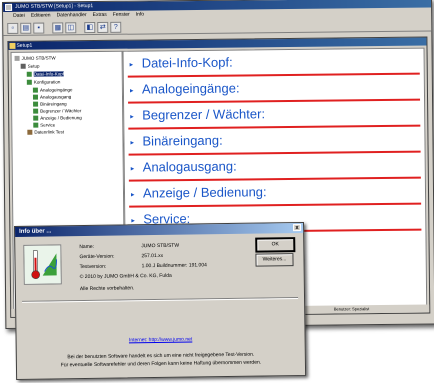 The height and width of the screenshot is (383, 434). I want to click on new-icon: ▫, so click(13, 28).